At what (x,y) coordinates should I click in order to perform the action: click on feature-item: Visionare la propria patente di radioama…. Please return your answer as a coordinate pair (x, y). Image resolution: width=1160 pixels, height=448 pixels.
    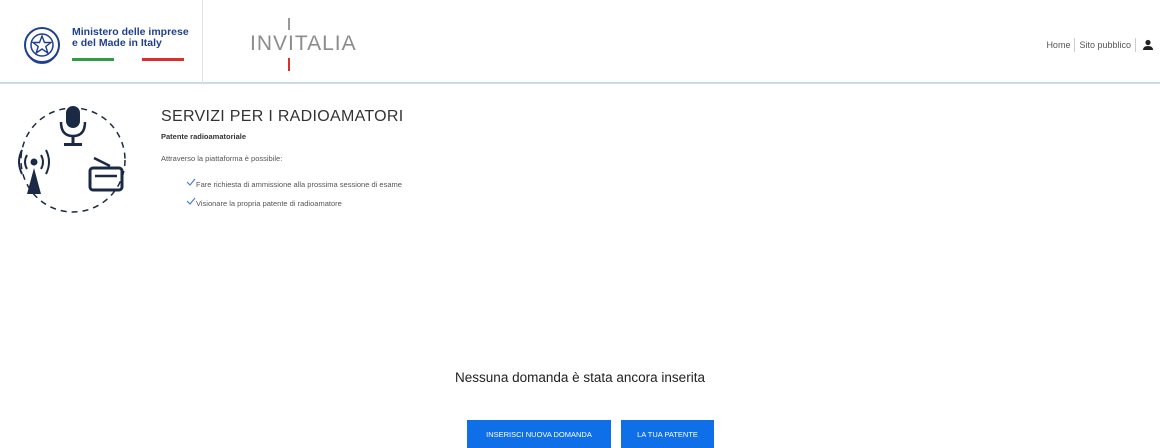
    Looking at the image, I should click on (294, 207).